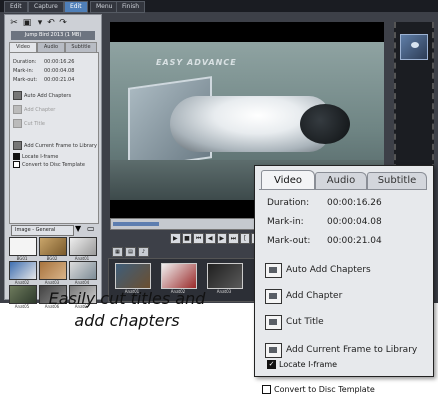 Image resolution: width=438 pixels, height=408 pixels. I want to click on library-item: Anat01, so click(83, 249).